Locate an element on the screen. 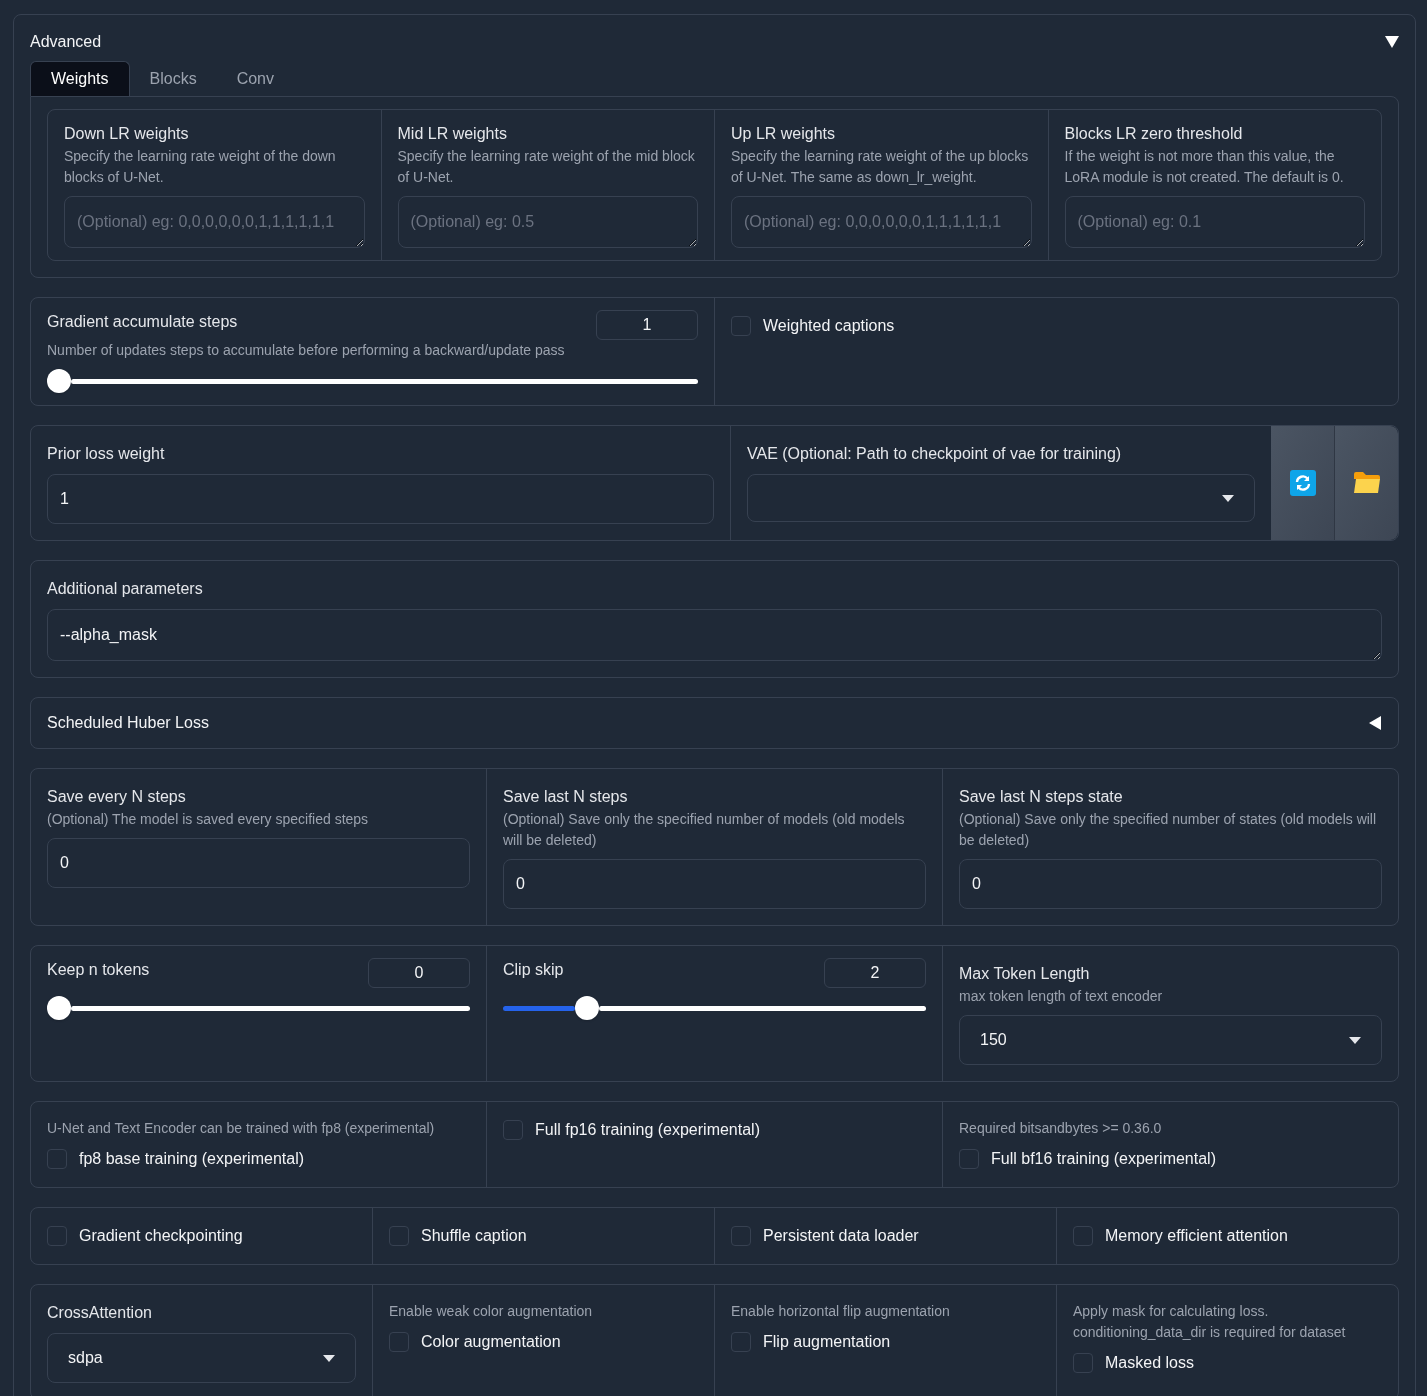 The width and height of the screenshot is (1427, 1396). dropdown: sdpa is located at coordinates (201, 1358).